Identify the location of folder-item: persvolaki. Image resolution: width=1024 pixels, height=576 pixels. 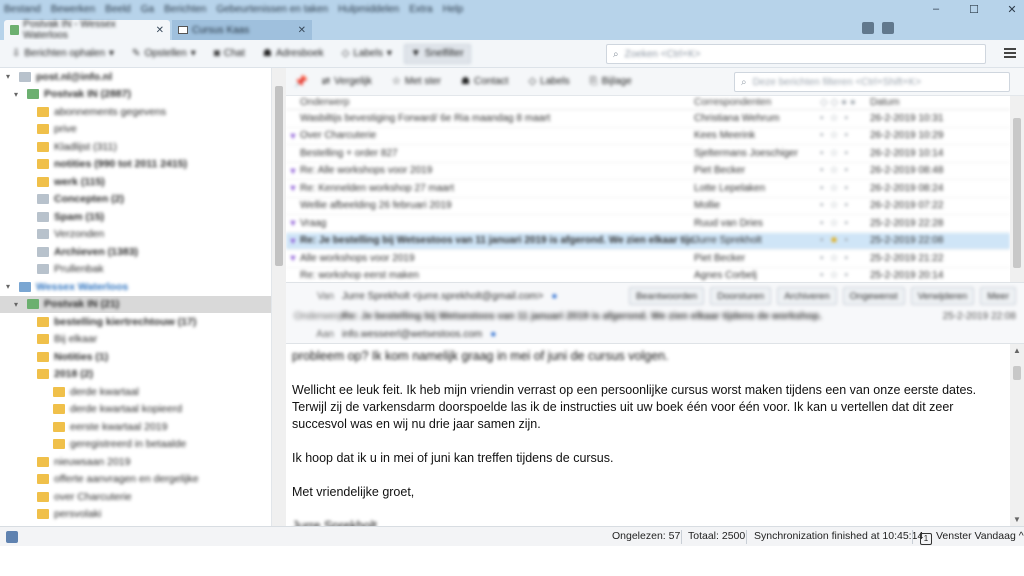
(135, 515).